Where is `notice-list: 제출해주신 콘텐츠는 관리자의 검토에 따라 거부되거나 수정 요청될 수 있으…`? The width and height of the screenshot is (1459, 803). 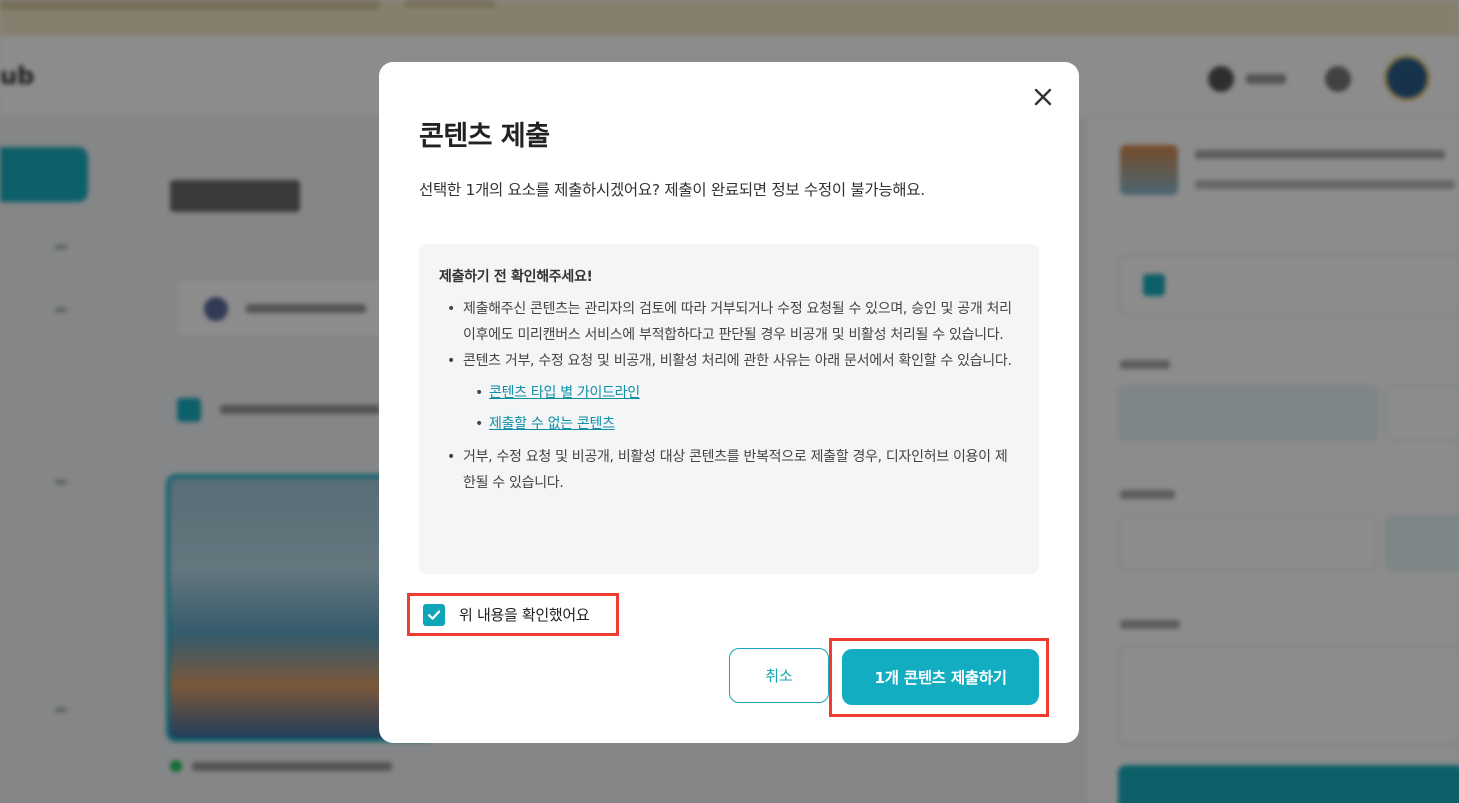 notice-list: 제출해주신 콘텐츠는 관리자의 검토에 따라 거부되거나 수정 요청될 수 있으… is located at coordinates (729, 396).